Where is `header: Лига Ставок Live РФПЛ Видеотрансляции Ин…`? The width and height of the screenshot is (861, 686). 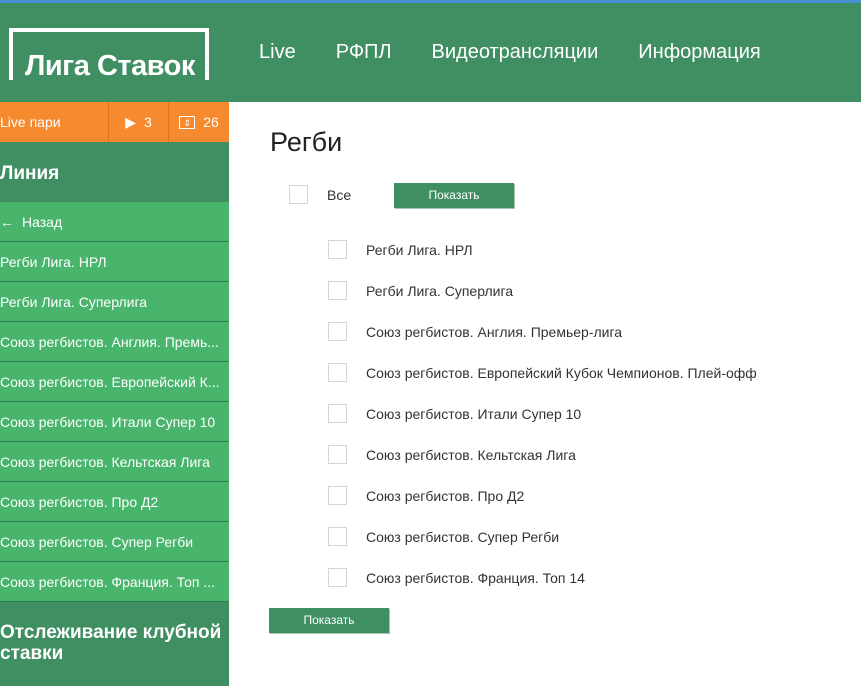
header: Лига Ставок Live РФПЛ Видеотрансляции Ин… is located at coordinates (430, 52).